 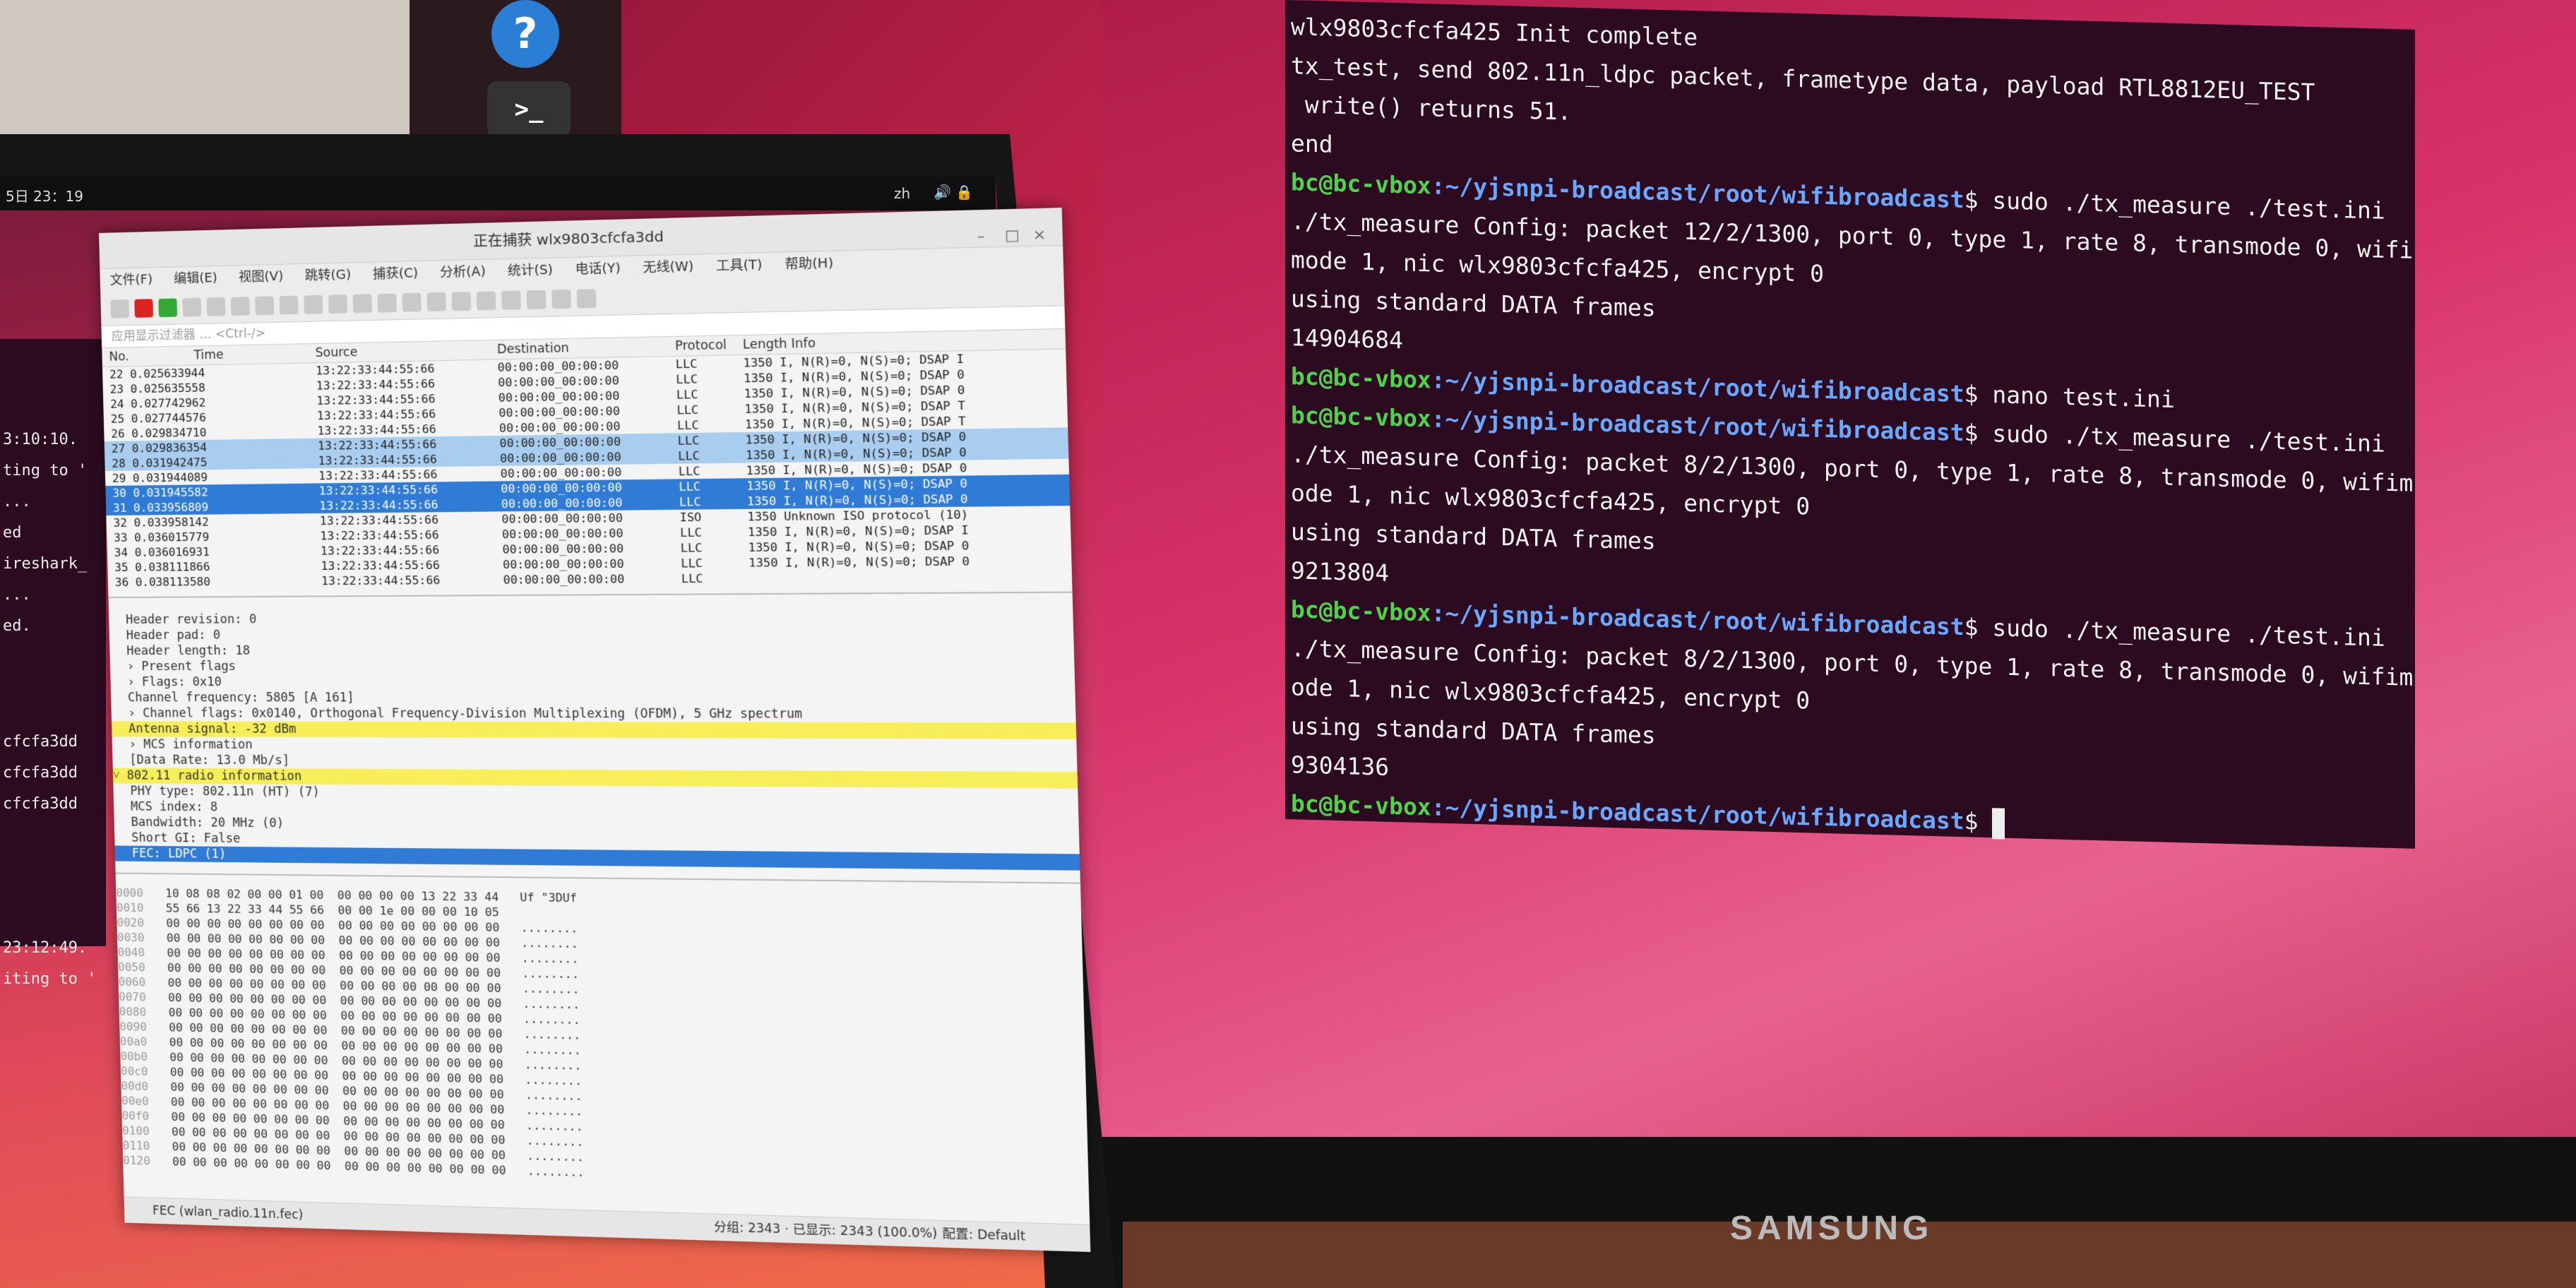 I want to click on packet-cell: 13:22:33:44:55:66, so click(x=379, y=535).